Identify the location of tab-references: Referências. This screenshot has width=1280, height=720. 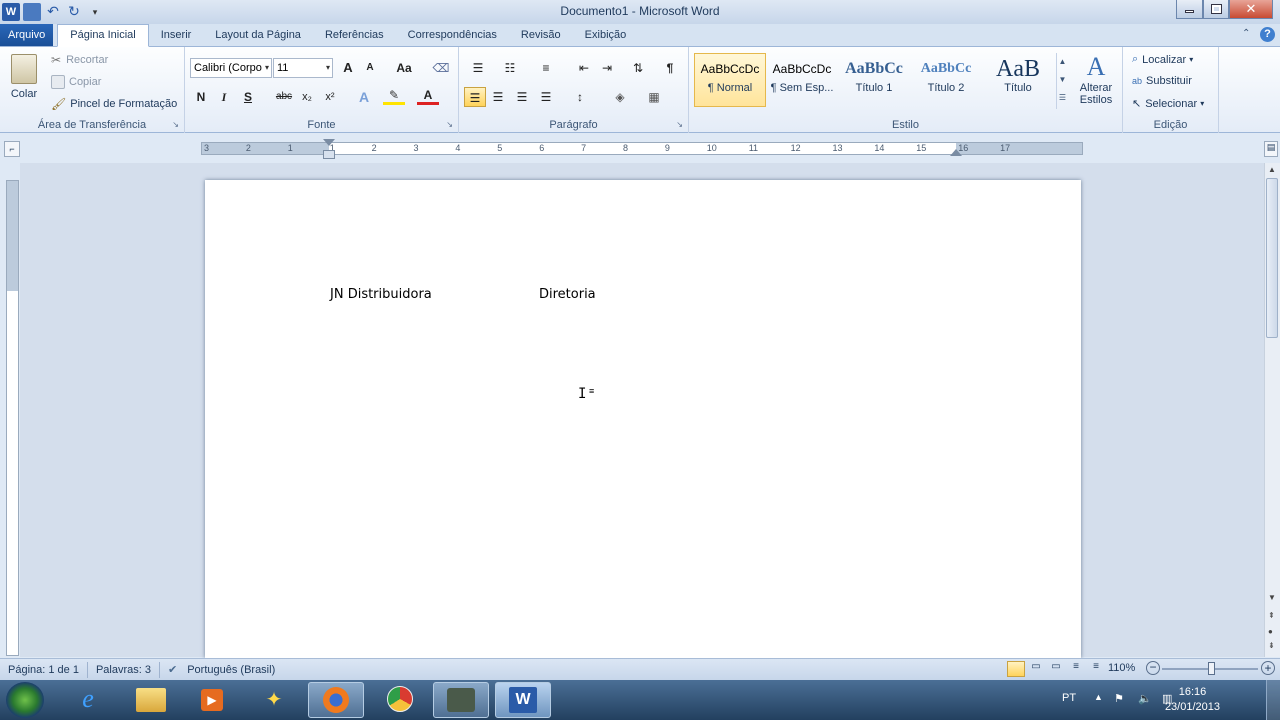
(354, 35).